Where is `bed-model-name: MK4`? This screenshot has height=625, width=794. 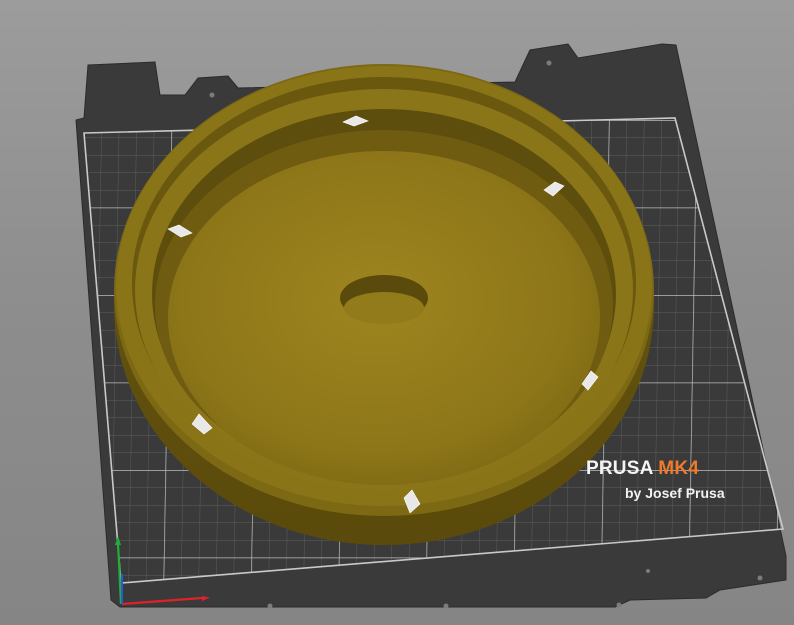 bed-model-name: MK4 is located at coordinates (679, 468).